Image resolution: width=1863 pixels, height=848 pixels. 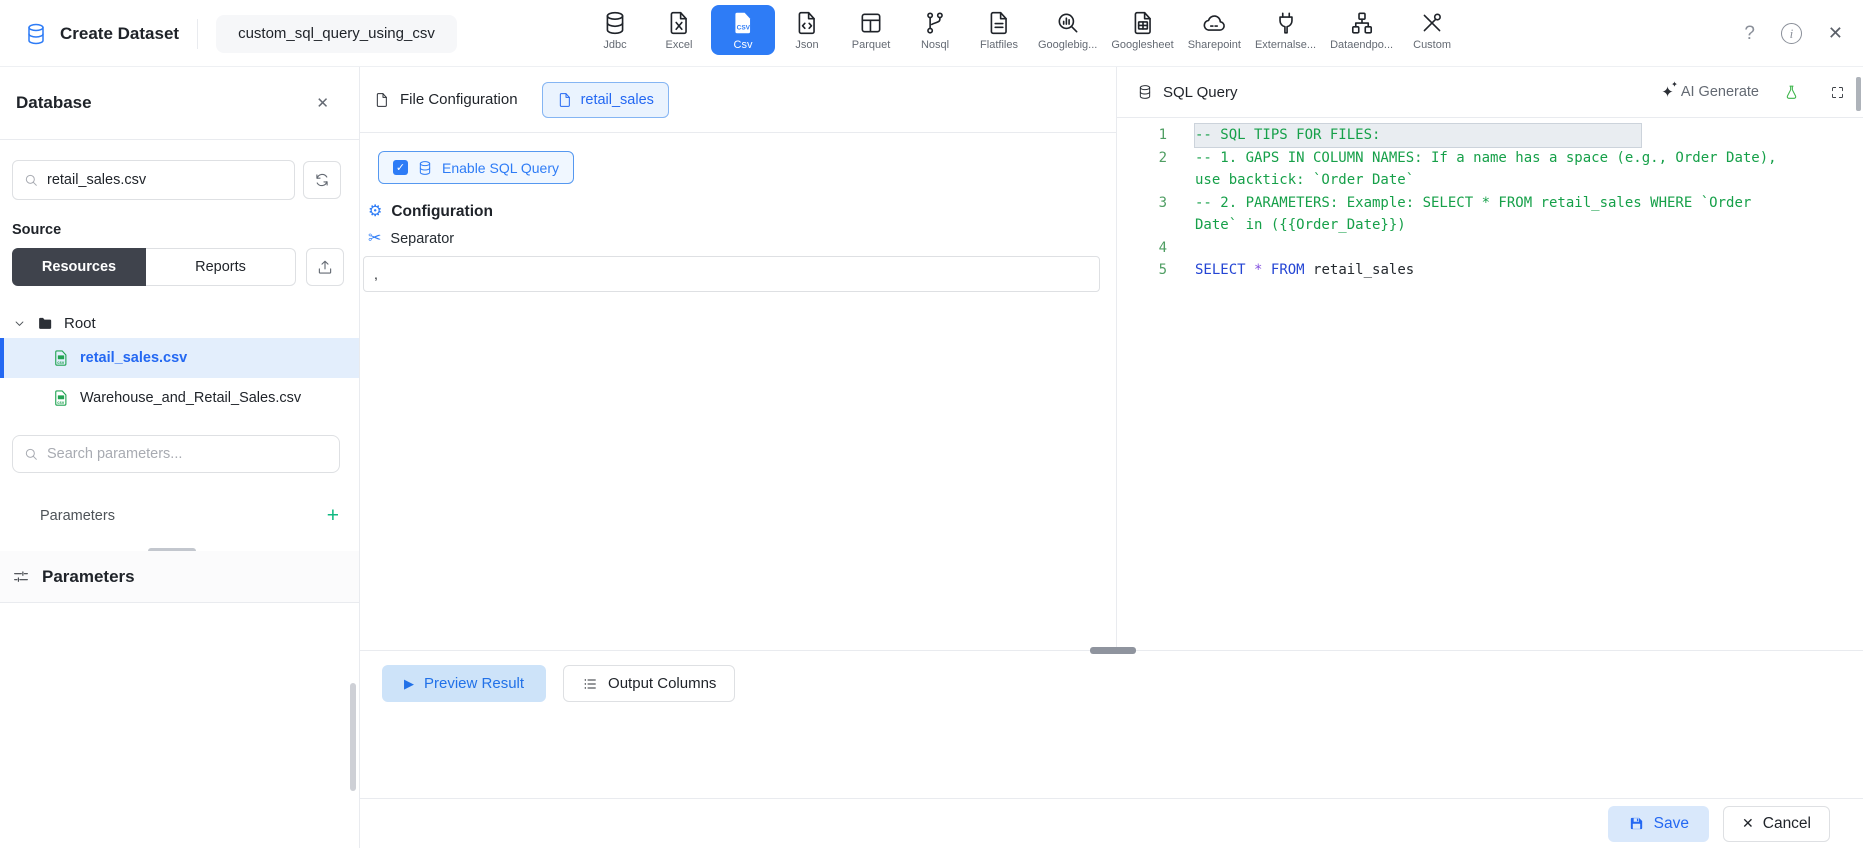 I want to click on source-type-label: Sharepoint, so click(x=1214, y=45).